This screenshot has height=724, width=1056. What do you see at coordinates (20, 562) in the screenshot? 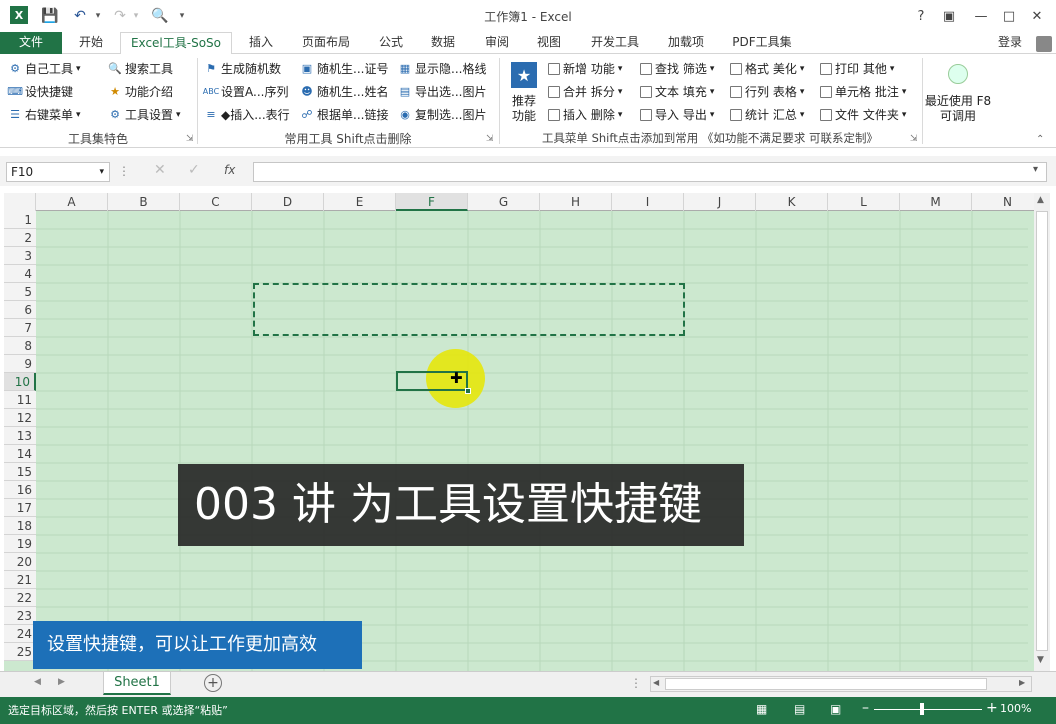
I see `row-header: 20` at bounding box center [20, 562].